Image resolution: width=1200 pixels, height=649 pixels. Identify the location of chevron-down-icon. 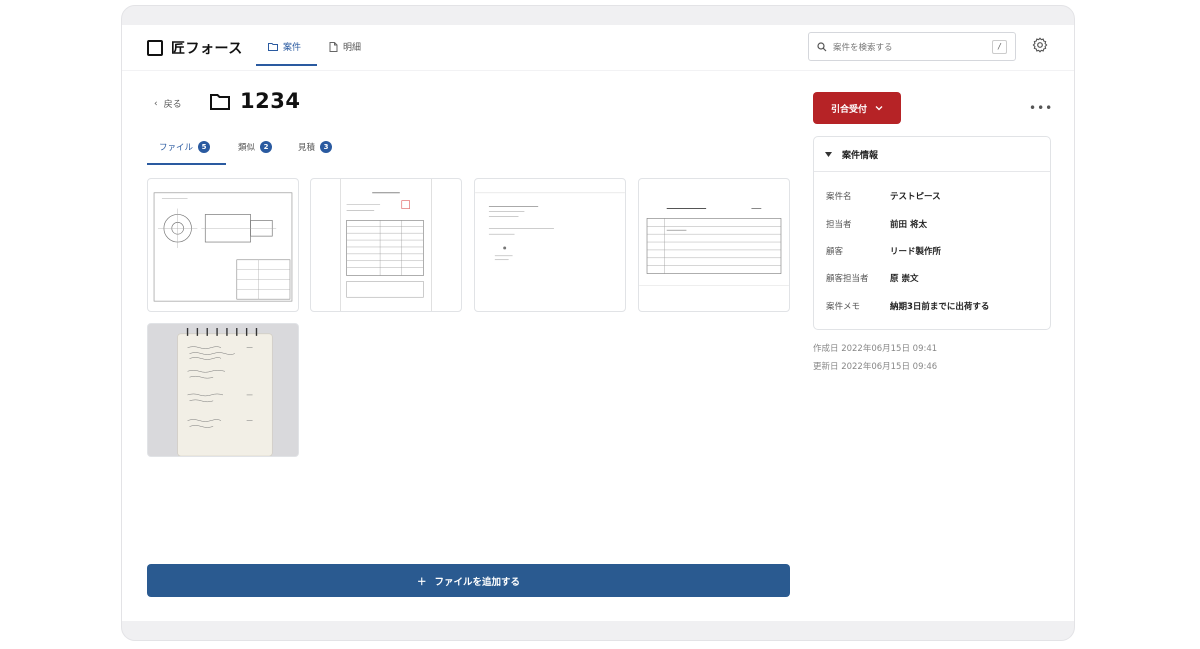
(879, 108).